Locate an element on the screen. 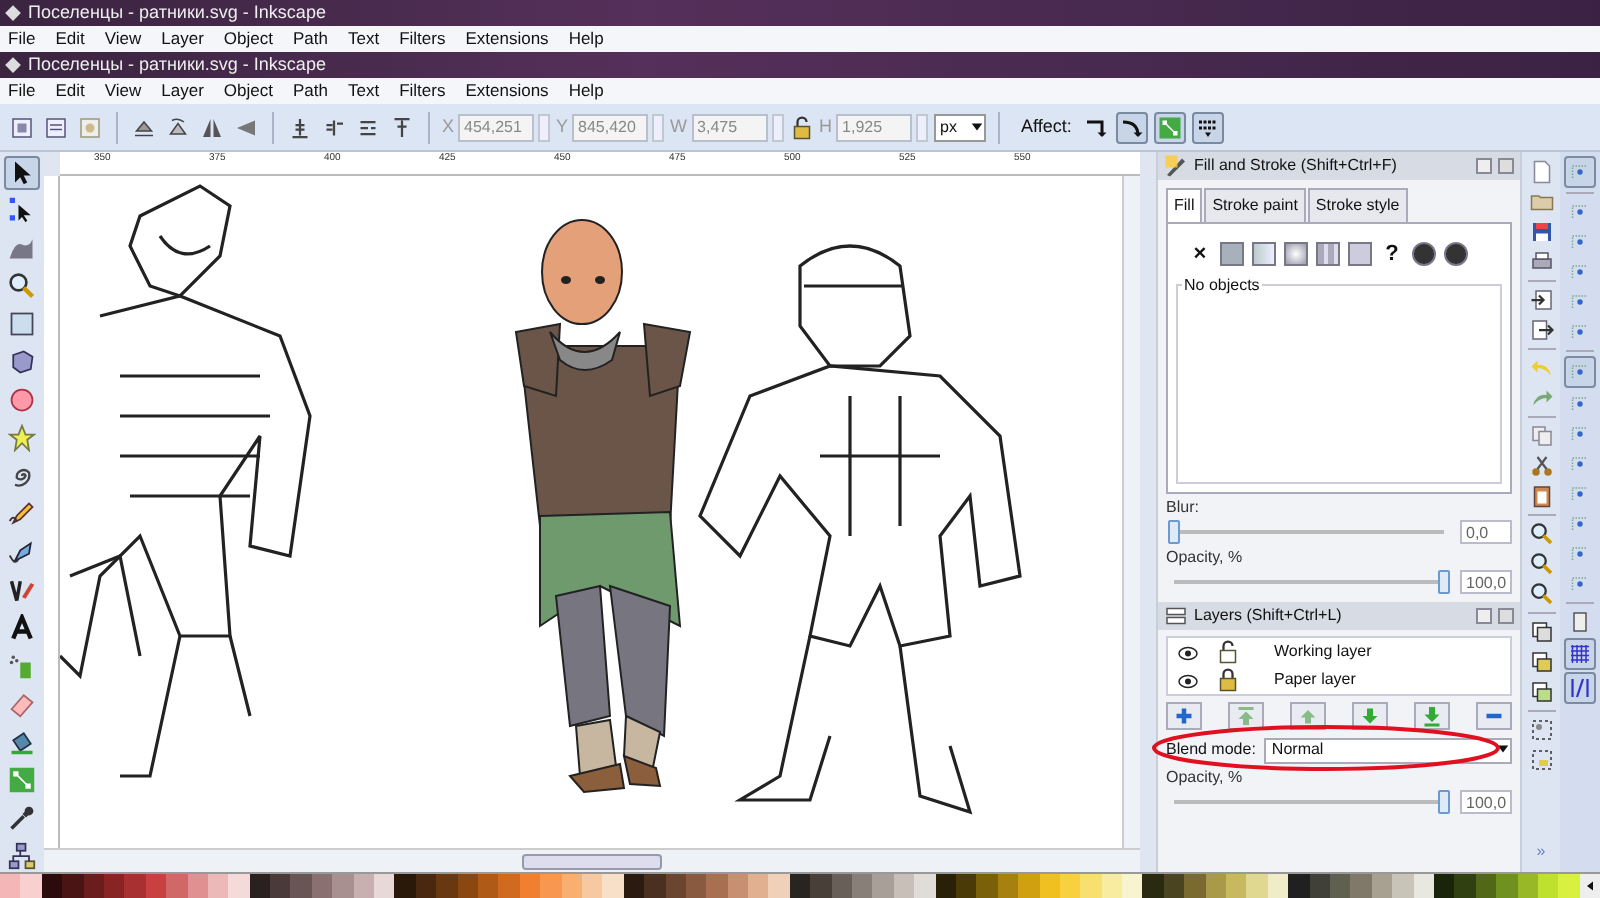 This screenshot has height=898, width=1600. blend-mode-label: Blend mode: is located at coordinates (1211, 750).